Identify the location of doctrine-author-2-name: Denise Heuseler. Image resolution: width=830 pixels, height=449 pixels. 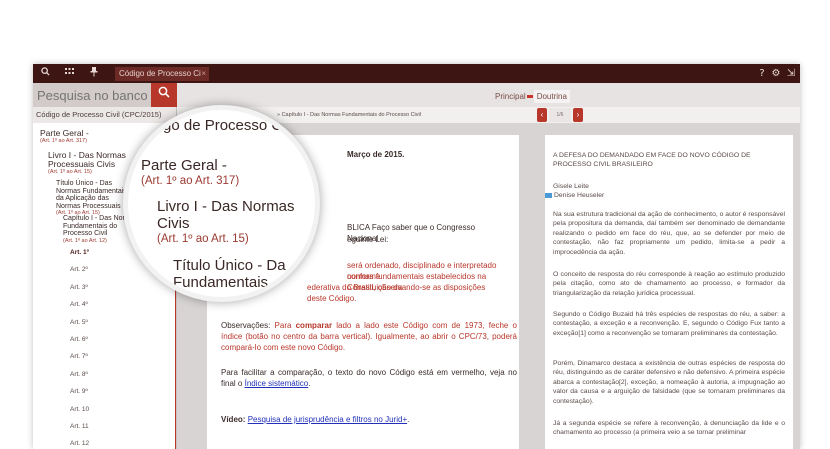
(579, 195).